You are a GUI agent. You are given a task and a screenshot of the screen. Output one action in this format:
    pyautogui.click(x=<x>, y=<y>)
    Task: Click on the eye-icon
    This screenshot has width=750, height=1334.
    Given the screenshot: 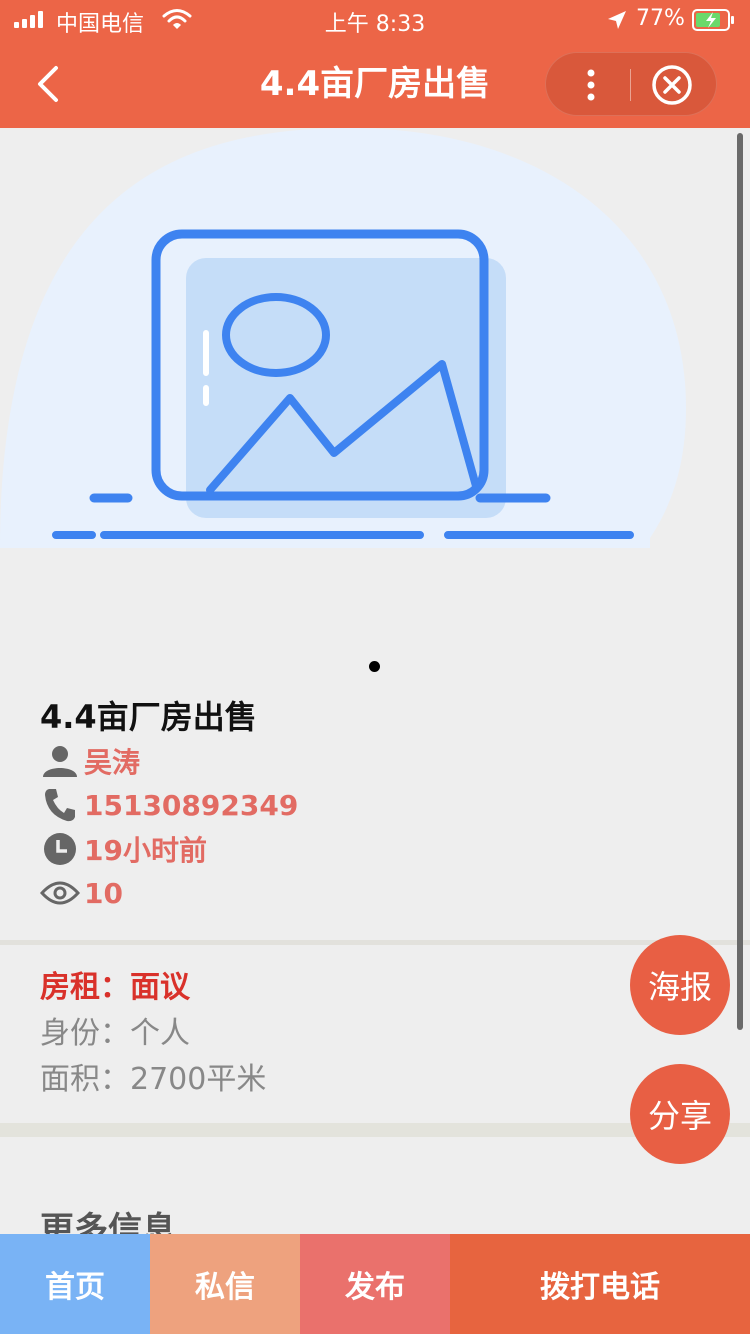 What is the action you would take?
    pyautogui.click(x=60, y=893)
    